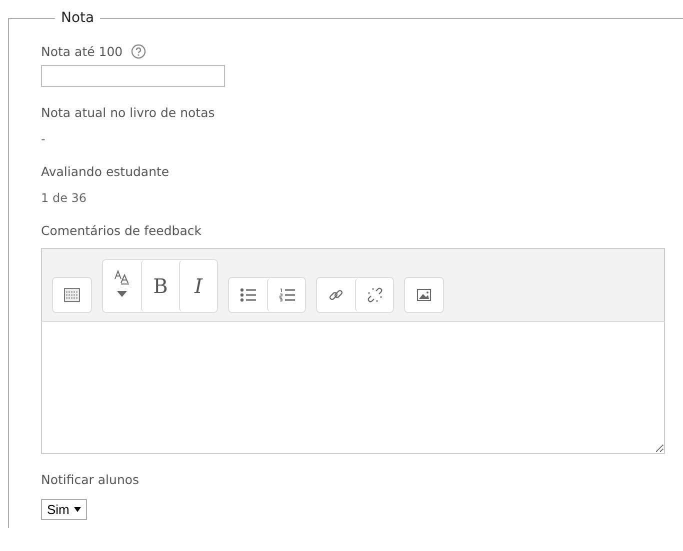 The height and width of the screenshot is (551, 683). Describe the element at coordinates (105, 171) in the screenshot. I see `field-label: Avaliando estudante` at that location.